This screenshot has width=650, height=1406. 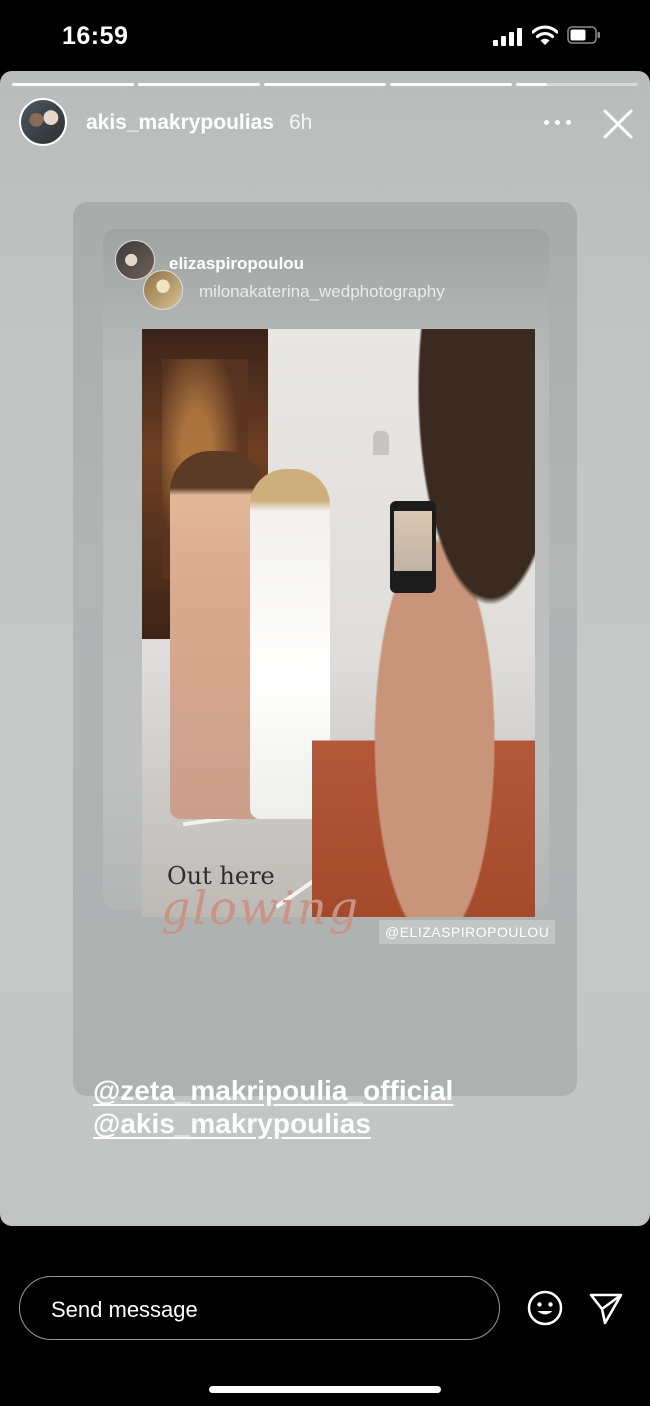 What do you see at coordinates (95, 36) in the screenshot?
I see `status-time: 16:59` at bounding box center [95, 36].